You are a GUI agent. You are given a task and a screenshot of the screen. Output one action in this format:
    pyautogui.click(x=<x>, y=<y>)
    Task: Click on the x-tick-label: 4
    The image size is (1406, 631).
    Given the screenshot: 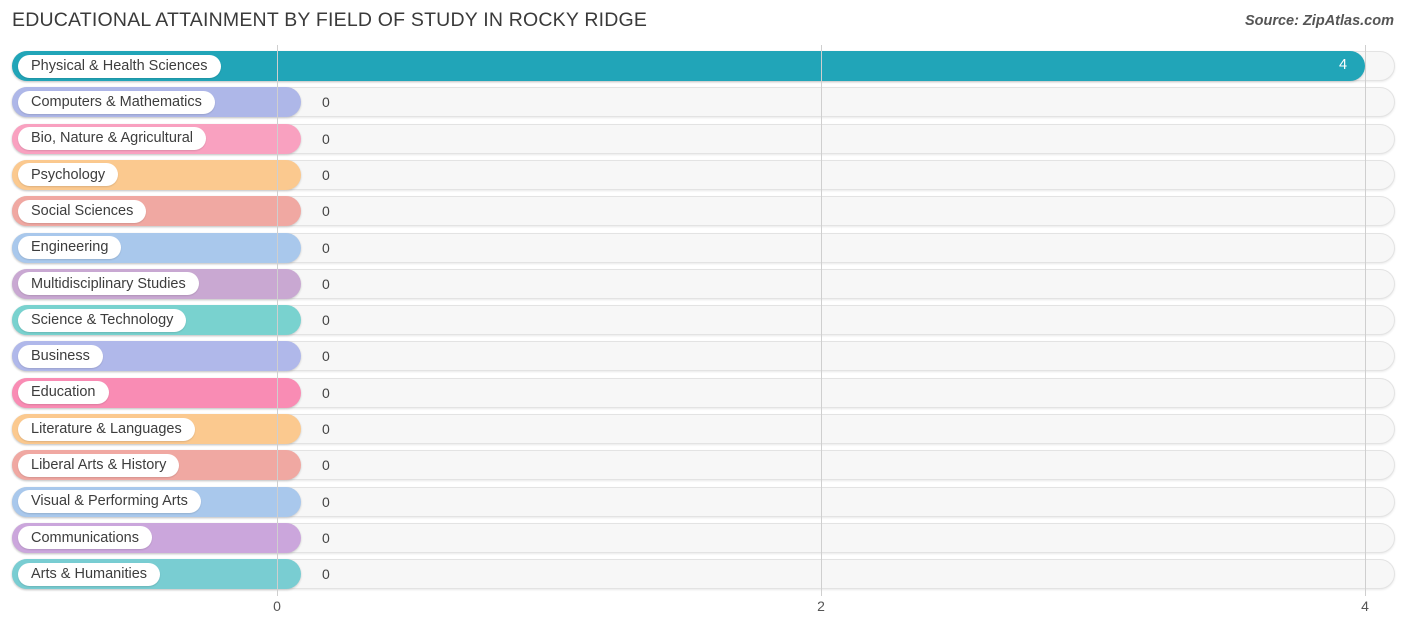 What is the action you would take?
    pyautogui.click(x=1365, y=606)
    